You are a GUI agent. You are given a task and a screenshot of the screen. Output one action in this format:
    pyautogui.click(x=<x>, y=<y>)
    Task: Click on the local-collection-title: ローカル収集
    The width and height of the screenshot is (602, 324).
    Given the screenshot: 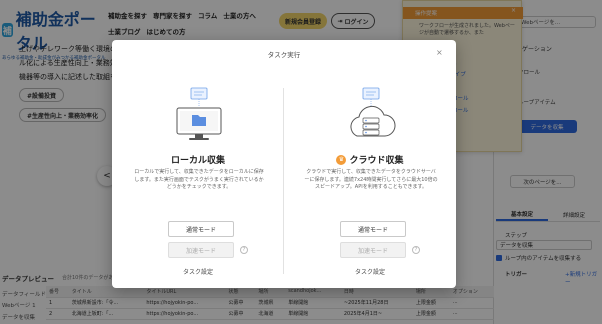 What is the action you would take?
    pyautogui.click(x=197, y=161)
    